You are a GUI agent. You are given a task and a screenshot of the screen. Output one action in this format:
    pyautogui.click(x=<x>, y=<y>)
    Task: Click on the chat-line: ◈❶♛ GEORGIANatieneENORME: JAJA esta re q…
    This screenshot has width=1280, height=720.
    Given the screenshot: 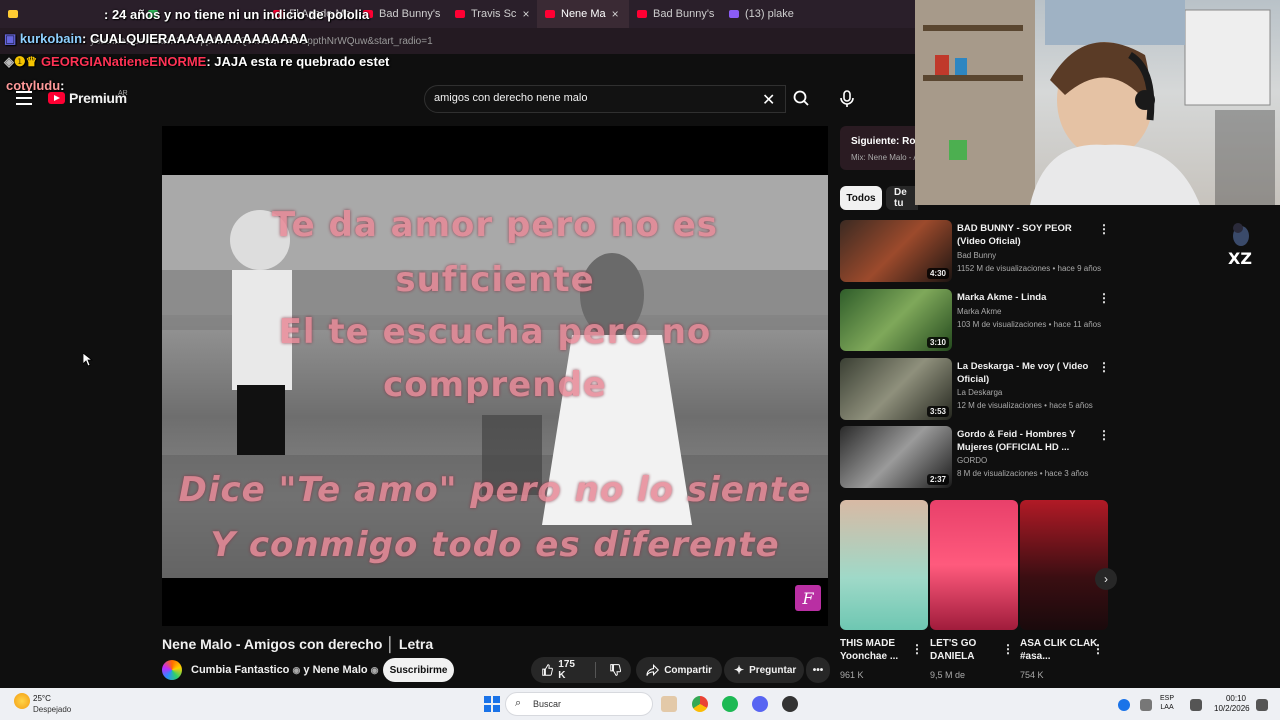 What is the action you would take?
    pyautogui.click(x=196, y=62)
    